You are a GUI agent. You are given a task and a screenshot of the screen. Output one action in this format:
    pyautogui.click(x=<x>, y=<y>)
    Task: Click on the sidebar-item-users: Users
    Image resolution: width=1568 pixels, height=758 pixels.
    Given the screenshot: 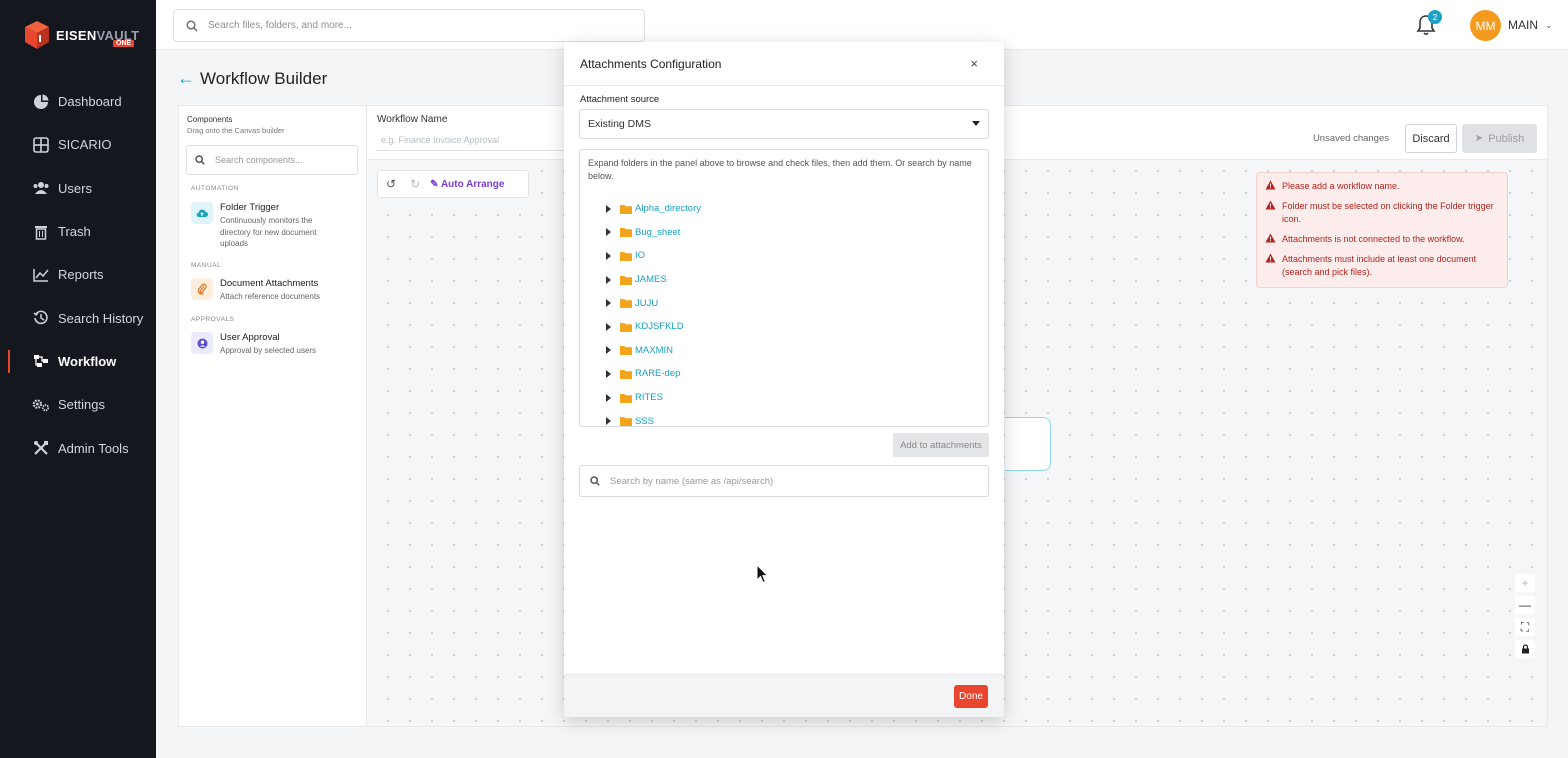 What is the action you would take?
    pyautogui.click(x=78, y=188)
    